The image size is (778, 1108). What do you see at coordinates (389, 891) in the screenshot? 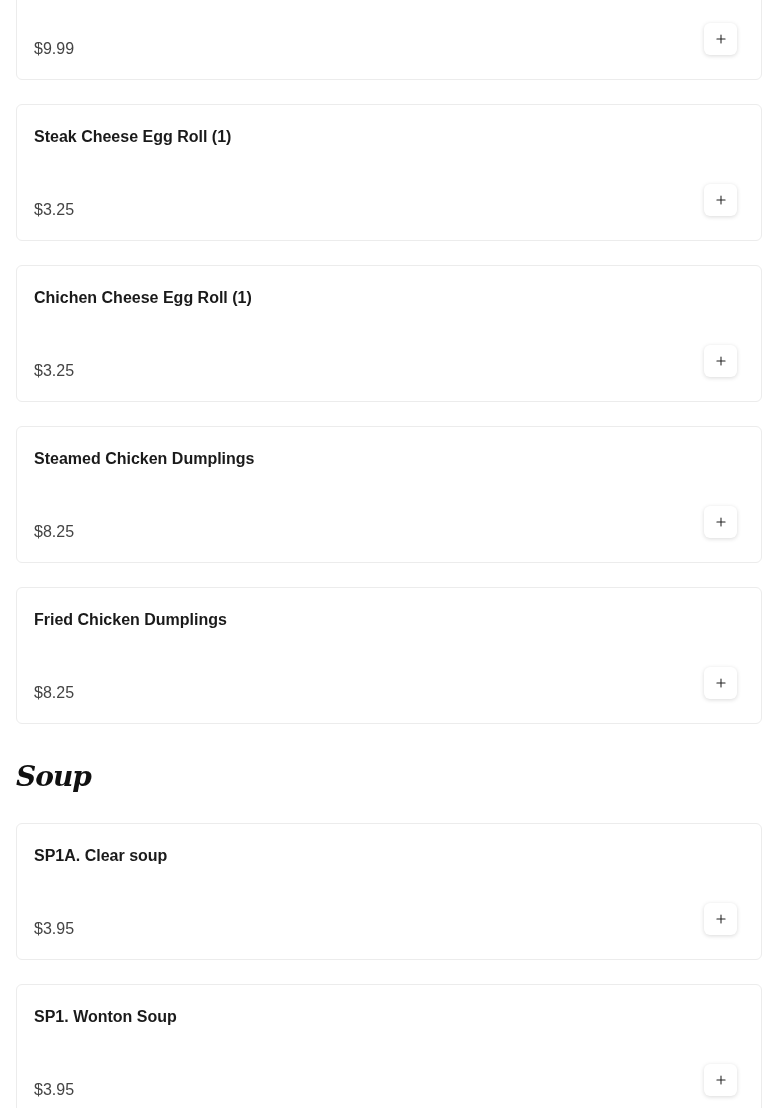
I see `menu-item-card: SP1A. Clear soup $3.95` at bounding box center [389, 891].